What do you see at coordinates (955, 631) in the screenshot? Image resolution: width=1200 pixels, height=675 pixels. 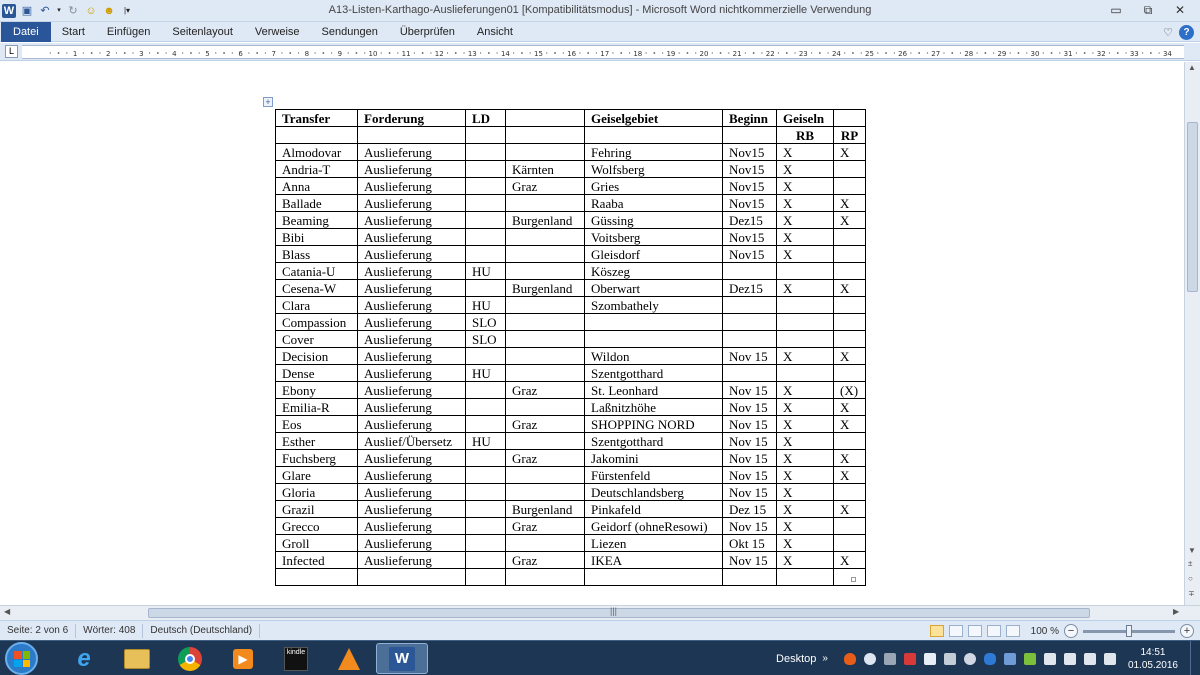 I see `full-screen-reading-view-icon` at bounding box center [955, 631].